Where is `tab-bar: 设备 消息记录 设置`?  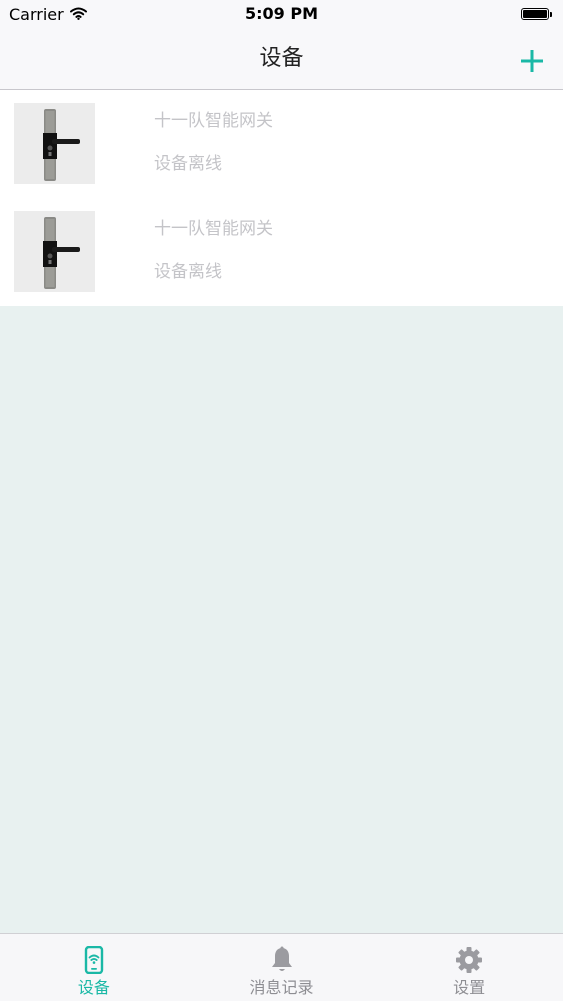
tab-bar: 设备 消息记录 设置 is located at coordinates (281, 967).